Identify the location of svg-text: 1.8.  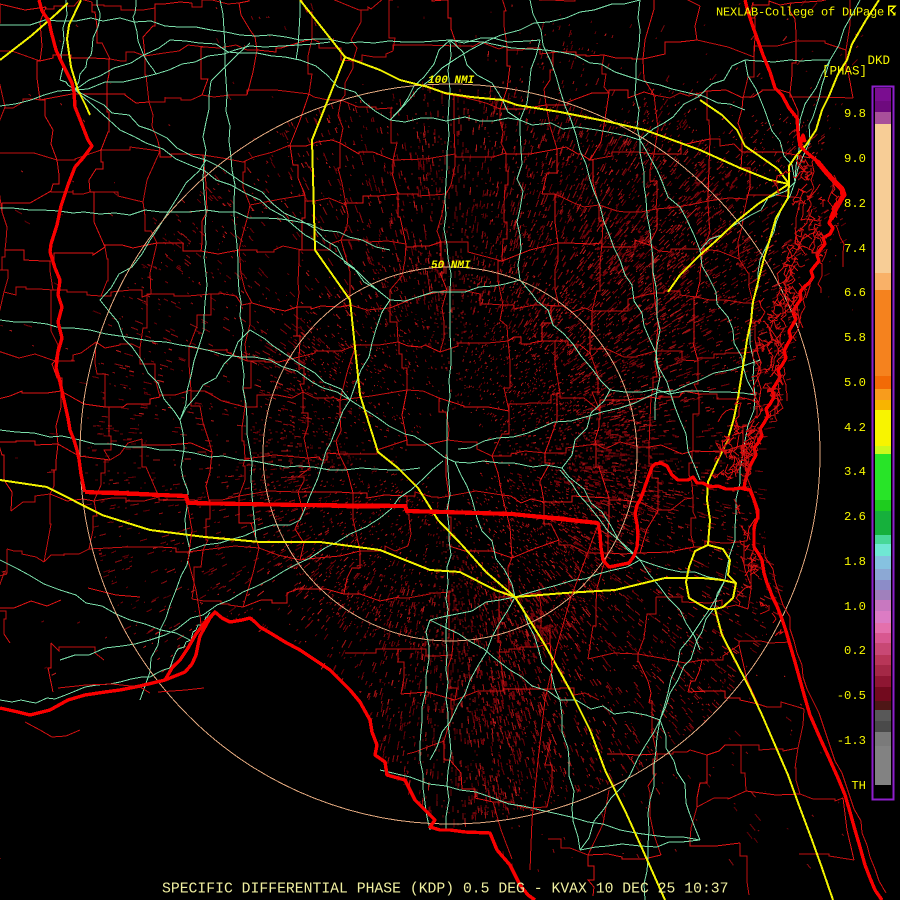
(855, 562).